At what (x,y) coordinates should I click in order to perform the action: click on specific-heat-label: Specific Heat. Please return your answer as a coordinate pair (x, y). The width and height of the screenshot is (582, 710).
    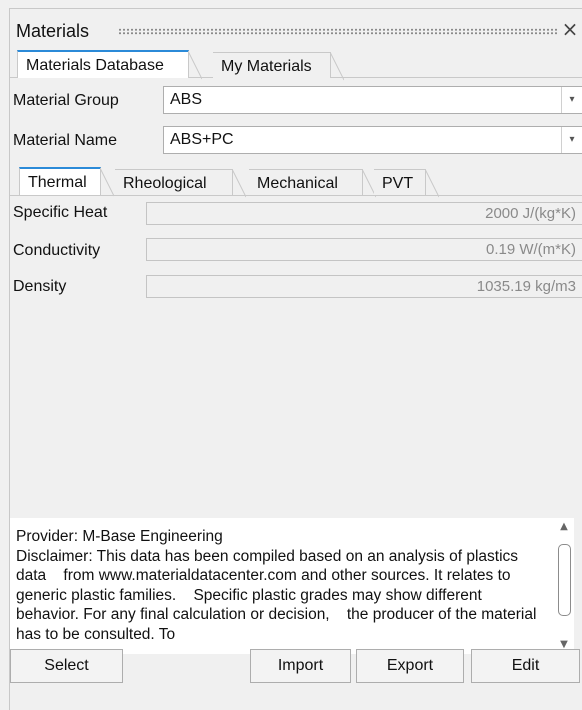
    Looking at the image, I should click on (60, 212).